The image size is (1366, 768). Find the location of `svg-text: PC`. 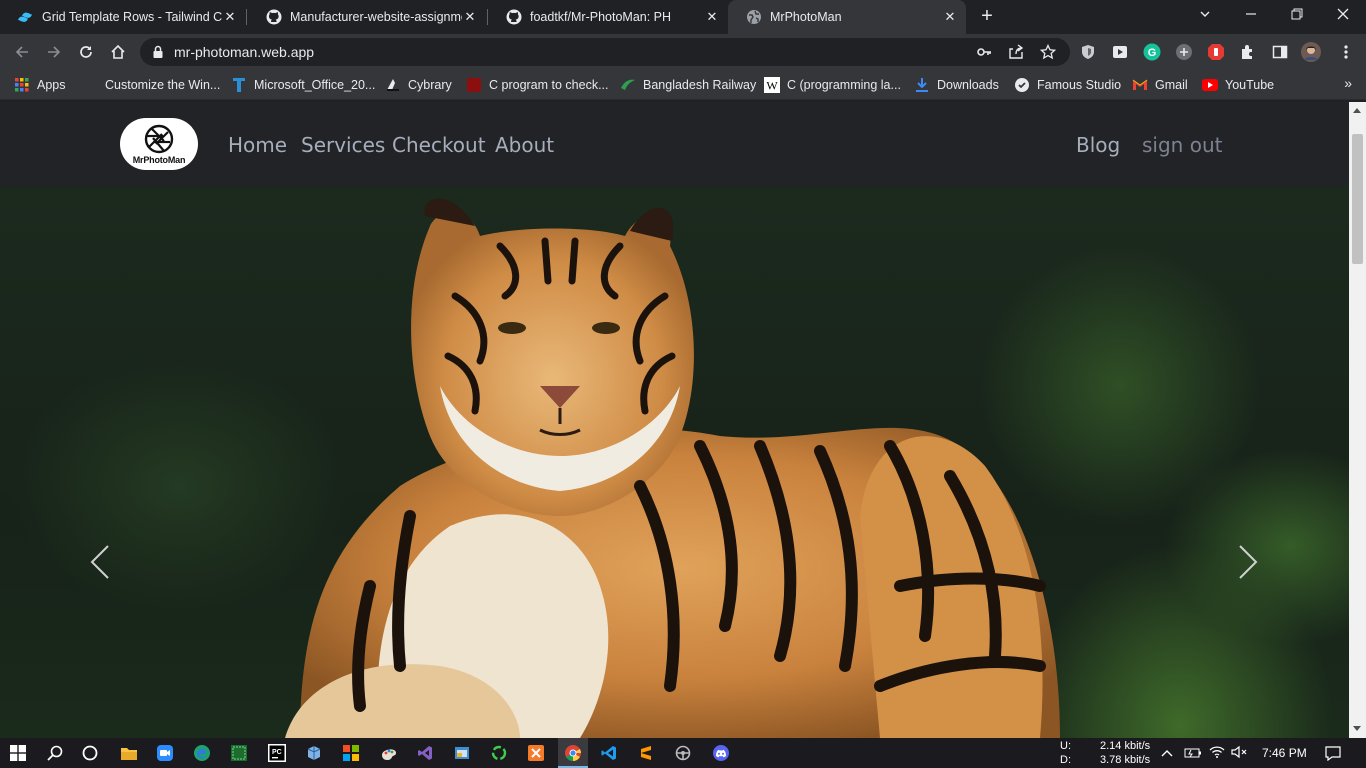

svg-text: PC is located at coordinates (277, 752).